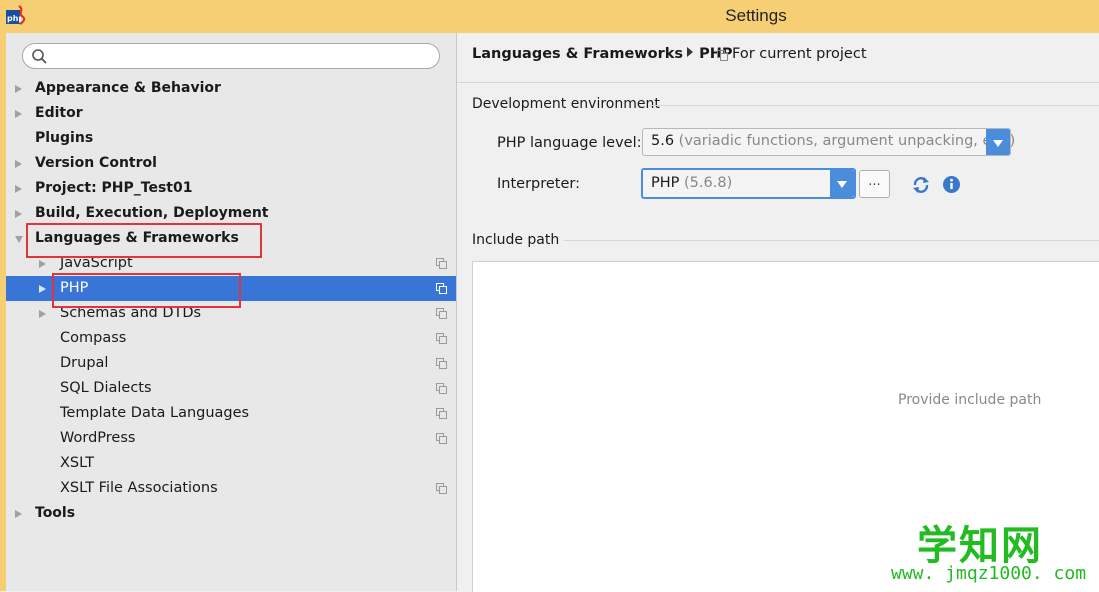 This screenshot has height=592, width=1099. Describe the element at coordinates (231, 513) in the screenshot. I see `tree-item: Tools` at that location.